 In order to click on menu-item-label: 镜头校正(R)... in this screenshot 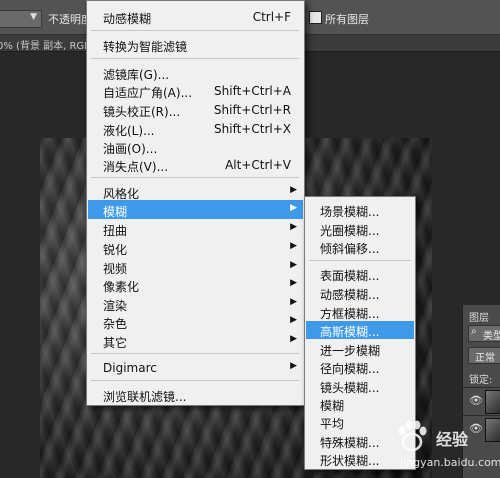, I will do `click(142, 112)`.